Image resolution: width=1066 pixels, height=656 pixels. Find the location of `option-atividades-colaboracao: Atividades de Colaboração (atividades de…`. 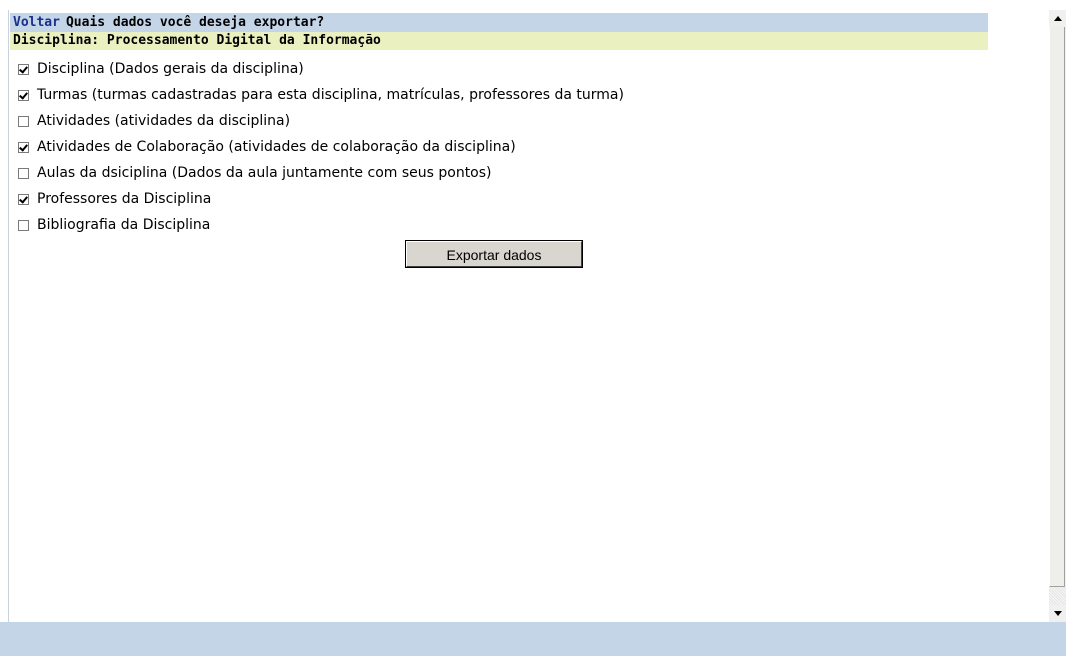

option-atividades-colaboracao: Atividades de Colaboração (atividades de… is located at coordinates (499, 147).